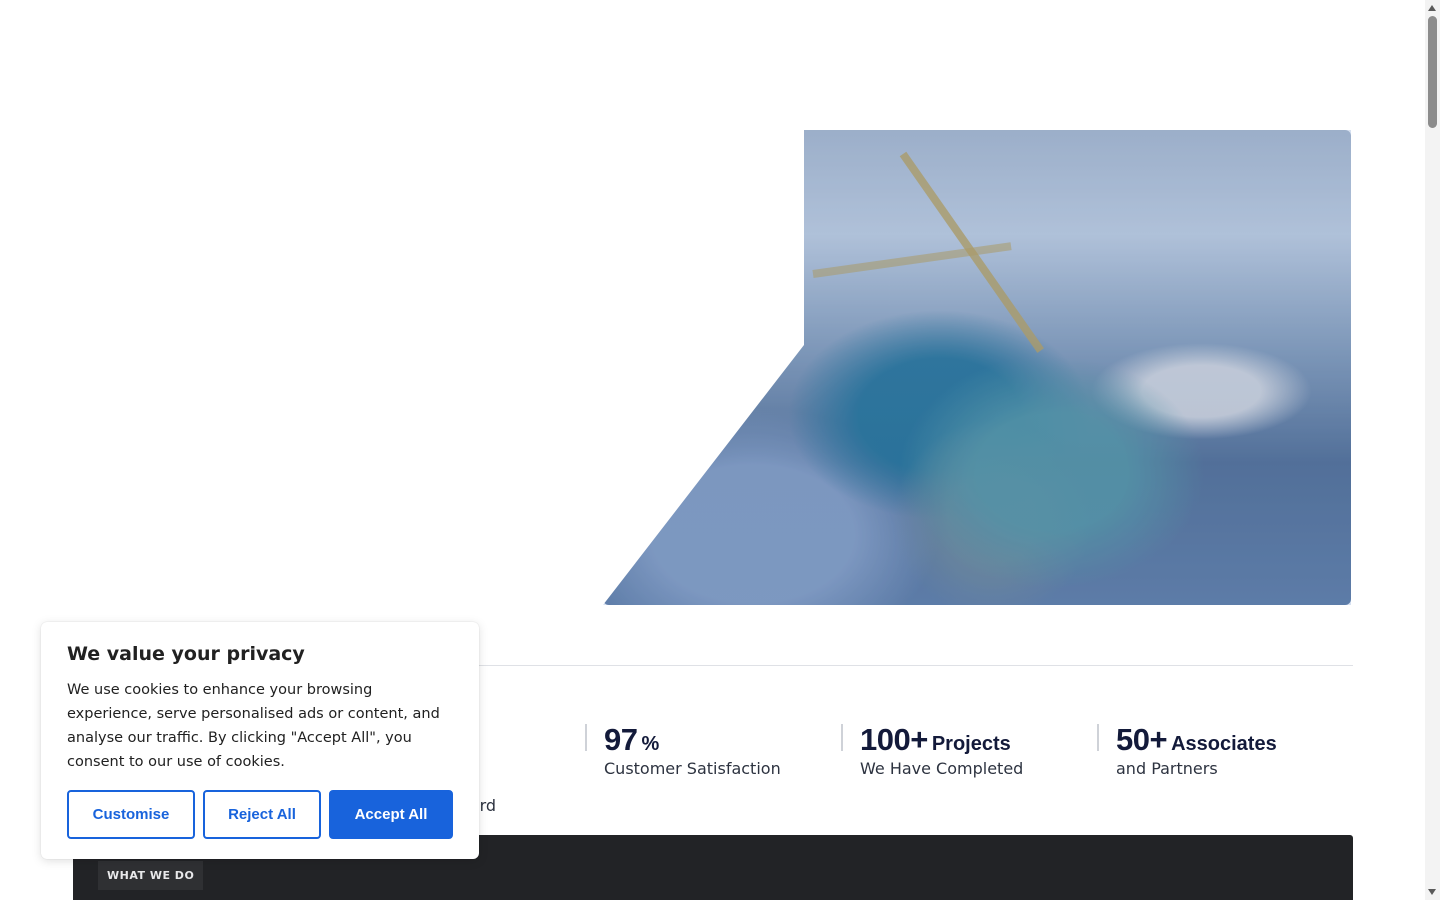  I want to click on stat-label: Customer Satisfaction, so click(692, 768).